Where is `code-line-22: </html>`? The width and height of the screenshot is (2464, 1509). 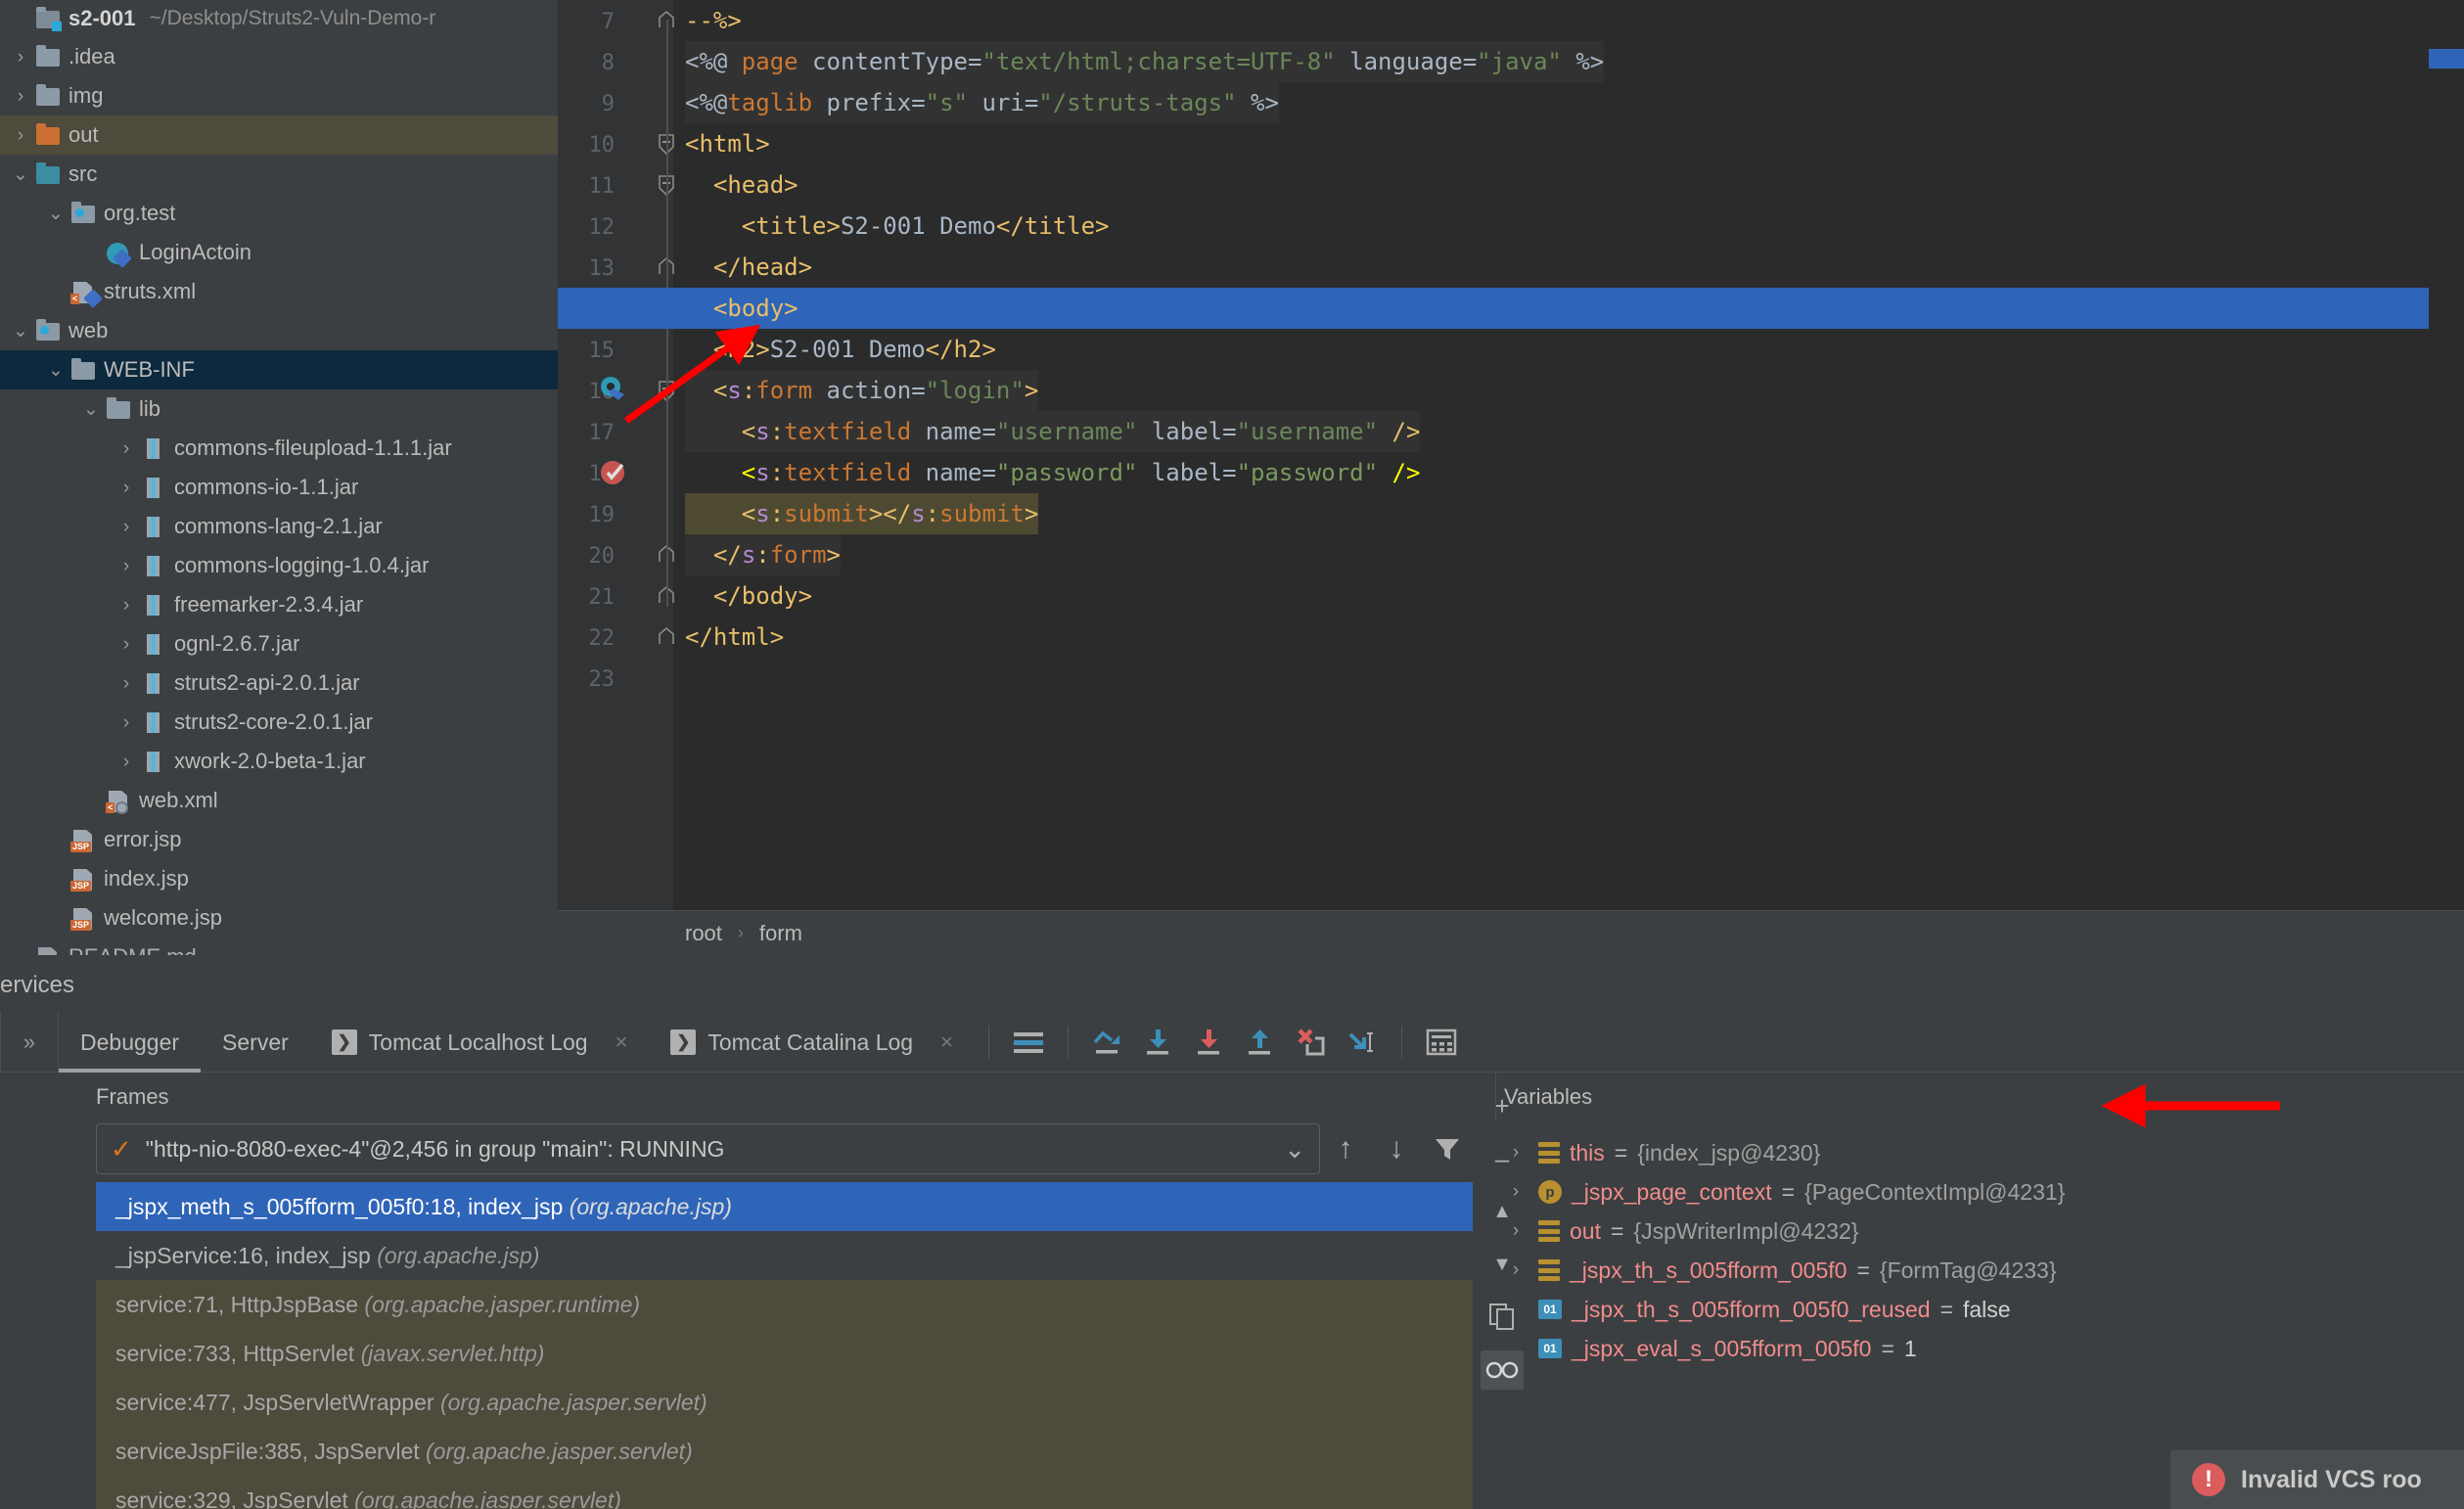
code-line-22: </html> is located at coordinates (734, 637).